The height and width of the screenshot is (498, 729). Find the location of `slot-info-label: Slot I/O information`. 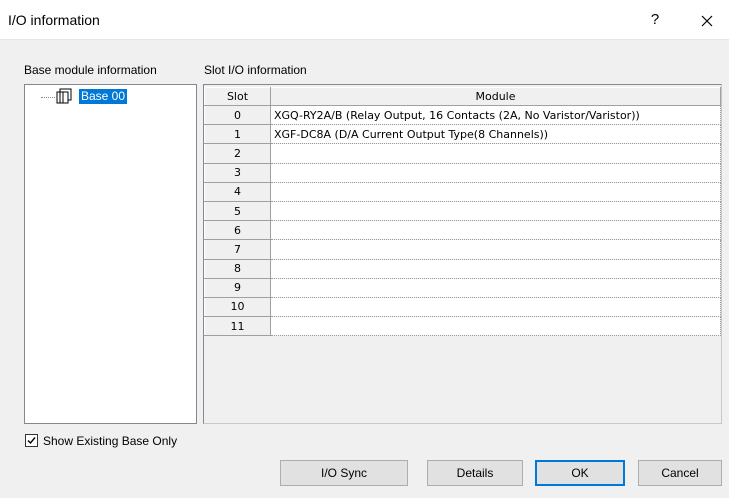

slot-info-label: Slot I/O information is located at coordinates (255, 70).